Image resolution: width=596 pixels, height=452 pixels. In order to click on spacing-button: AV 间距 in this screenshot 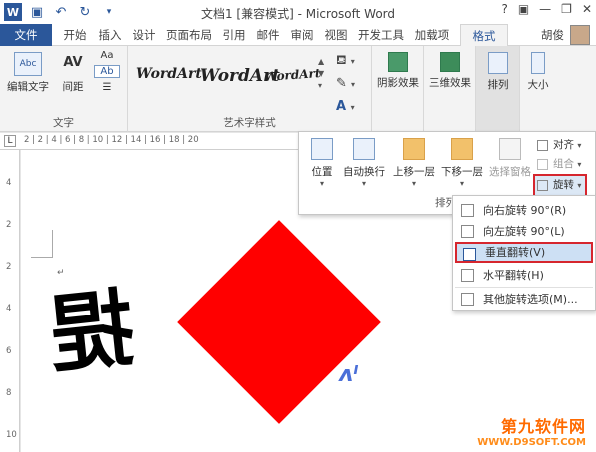, I will do `click(73, 73)`.